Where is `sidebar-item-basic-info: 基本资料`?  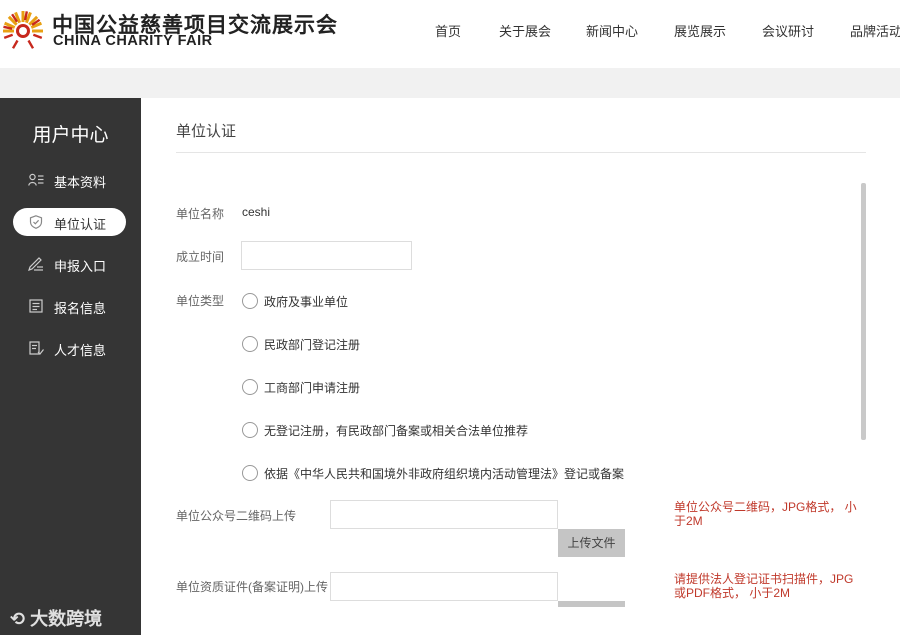
sidebar-item-basic-info: 基本资料 is located at coordinates (69, 180).